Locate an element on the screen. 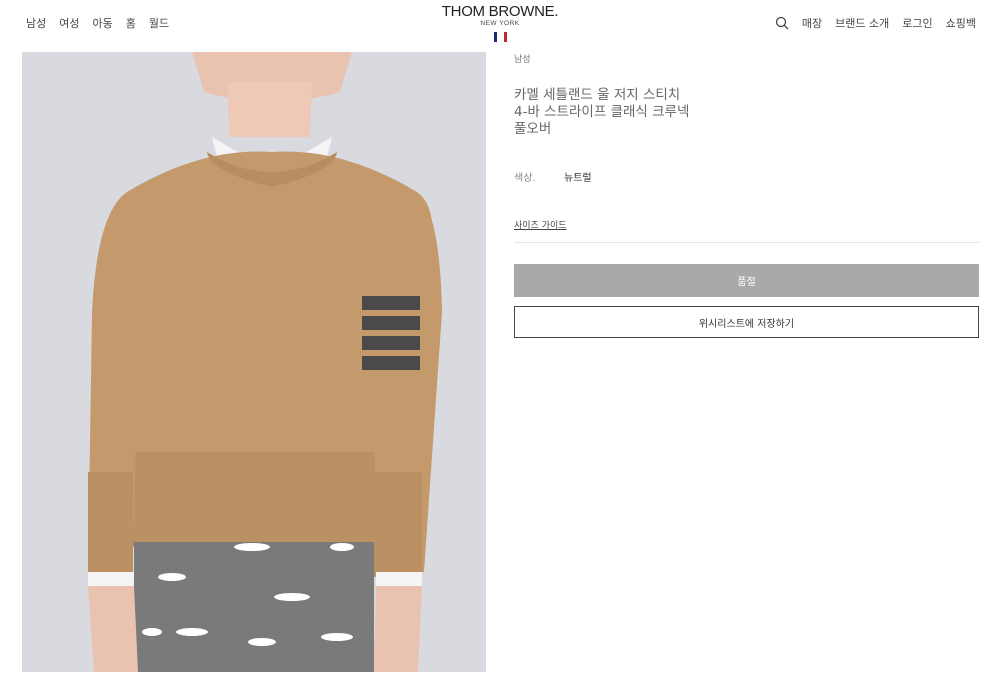 The height and width of the screenshot is (686, 1000). logo-subtitle: NEW YORK is located at coordinates (500, 23).